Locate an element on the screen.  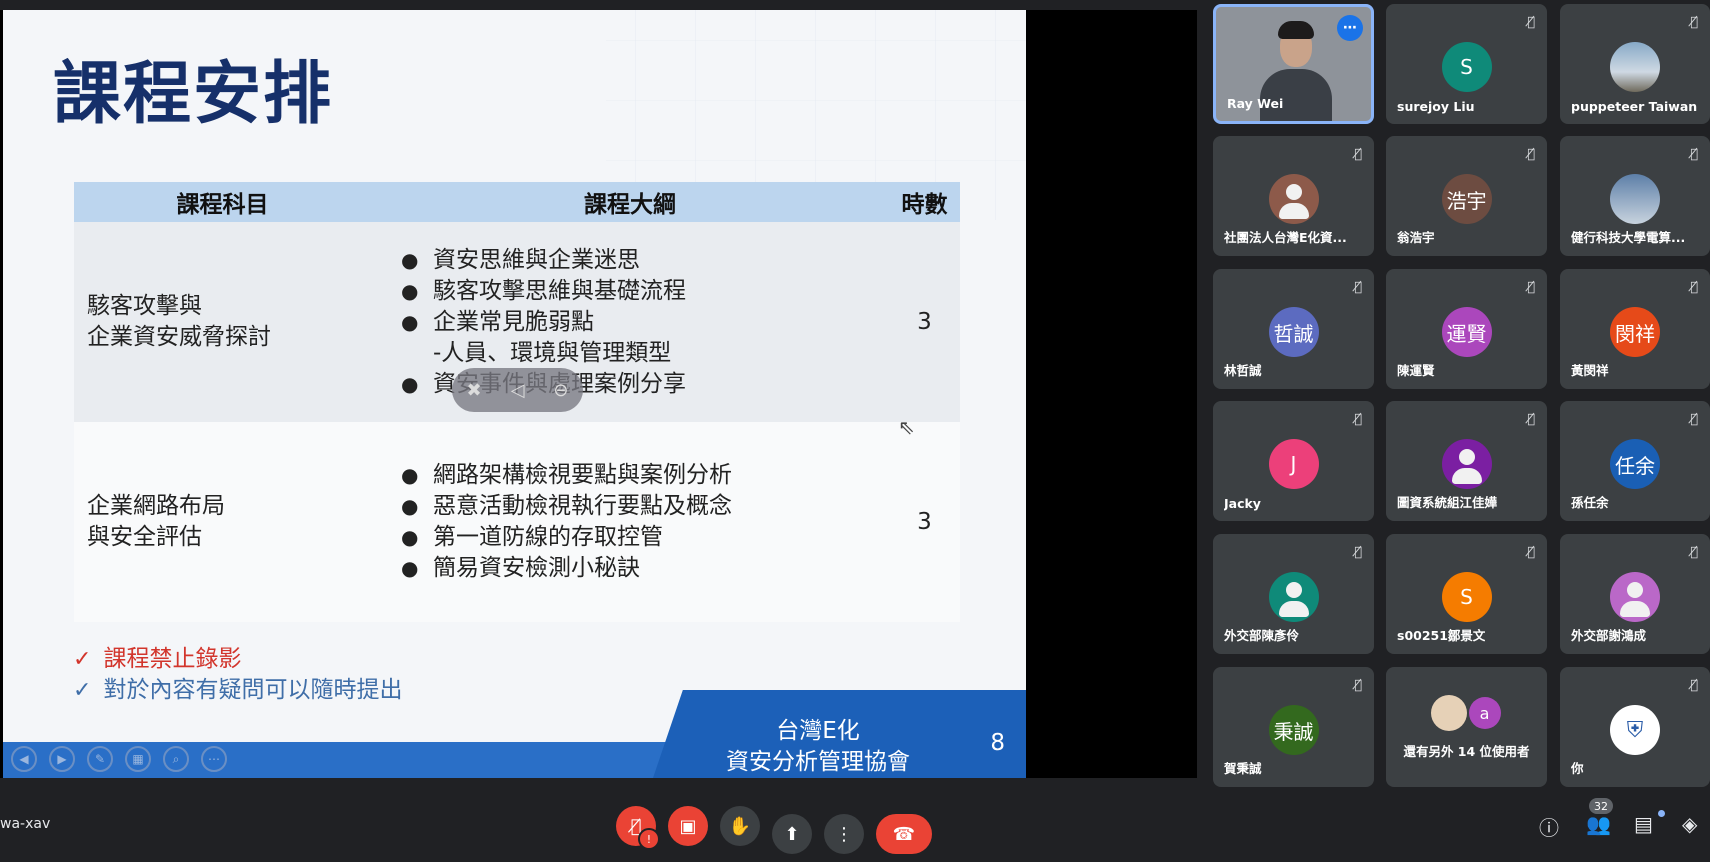
slideshow-controls: ◀ ▶ ✎ ▦ ⌕ ⋯ is located at coordinates (119, 759).